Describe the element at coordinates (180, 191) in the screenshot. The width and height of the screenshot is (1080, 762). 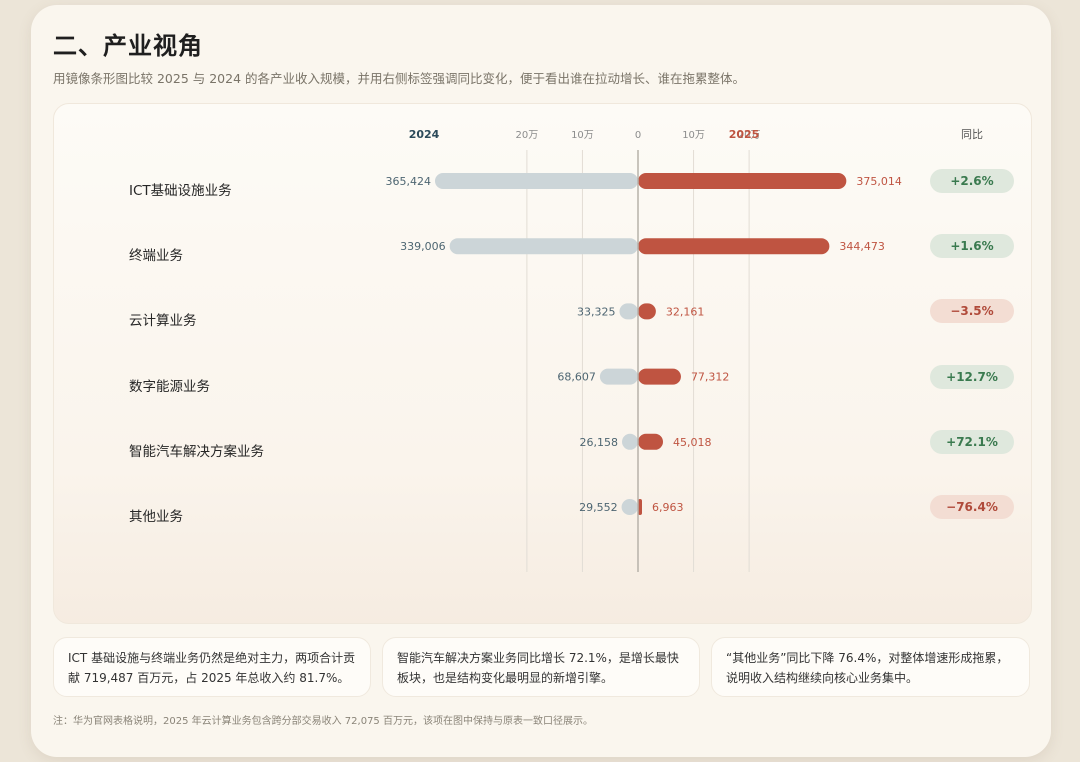
I see `category-label: ICT基础设施业务` at that location.